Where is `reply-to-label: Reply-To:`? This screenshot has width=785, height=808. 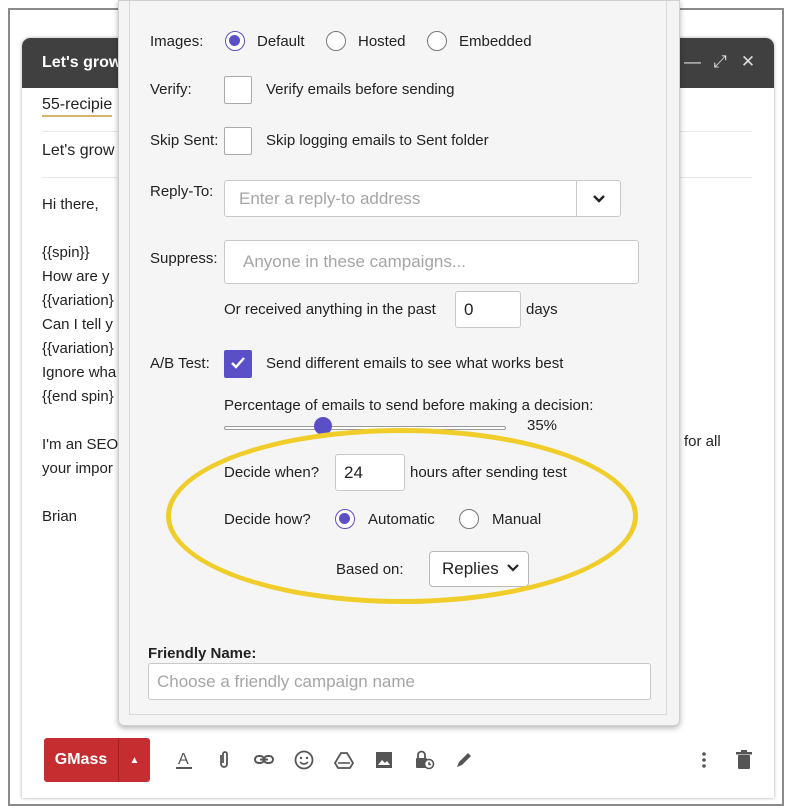 reply-to-label: Reply-To: is located at coordinates (182, 191).